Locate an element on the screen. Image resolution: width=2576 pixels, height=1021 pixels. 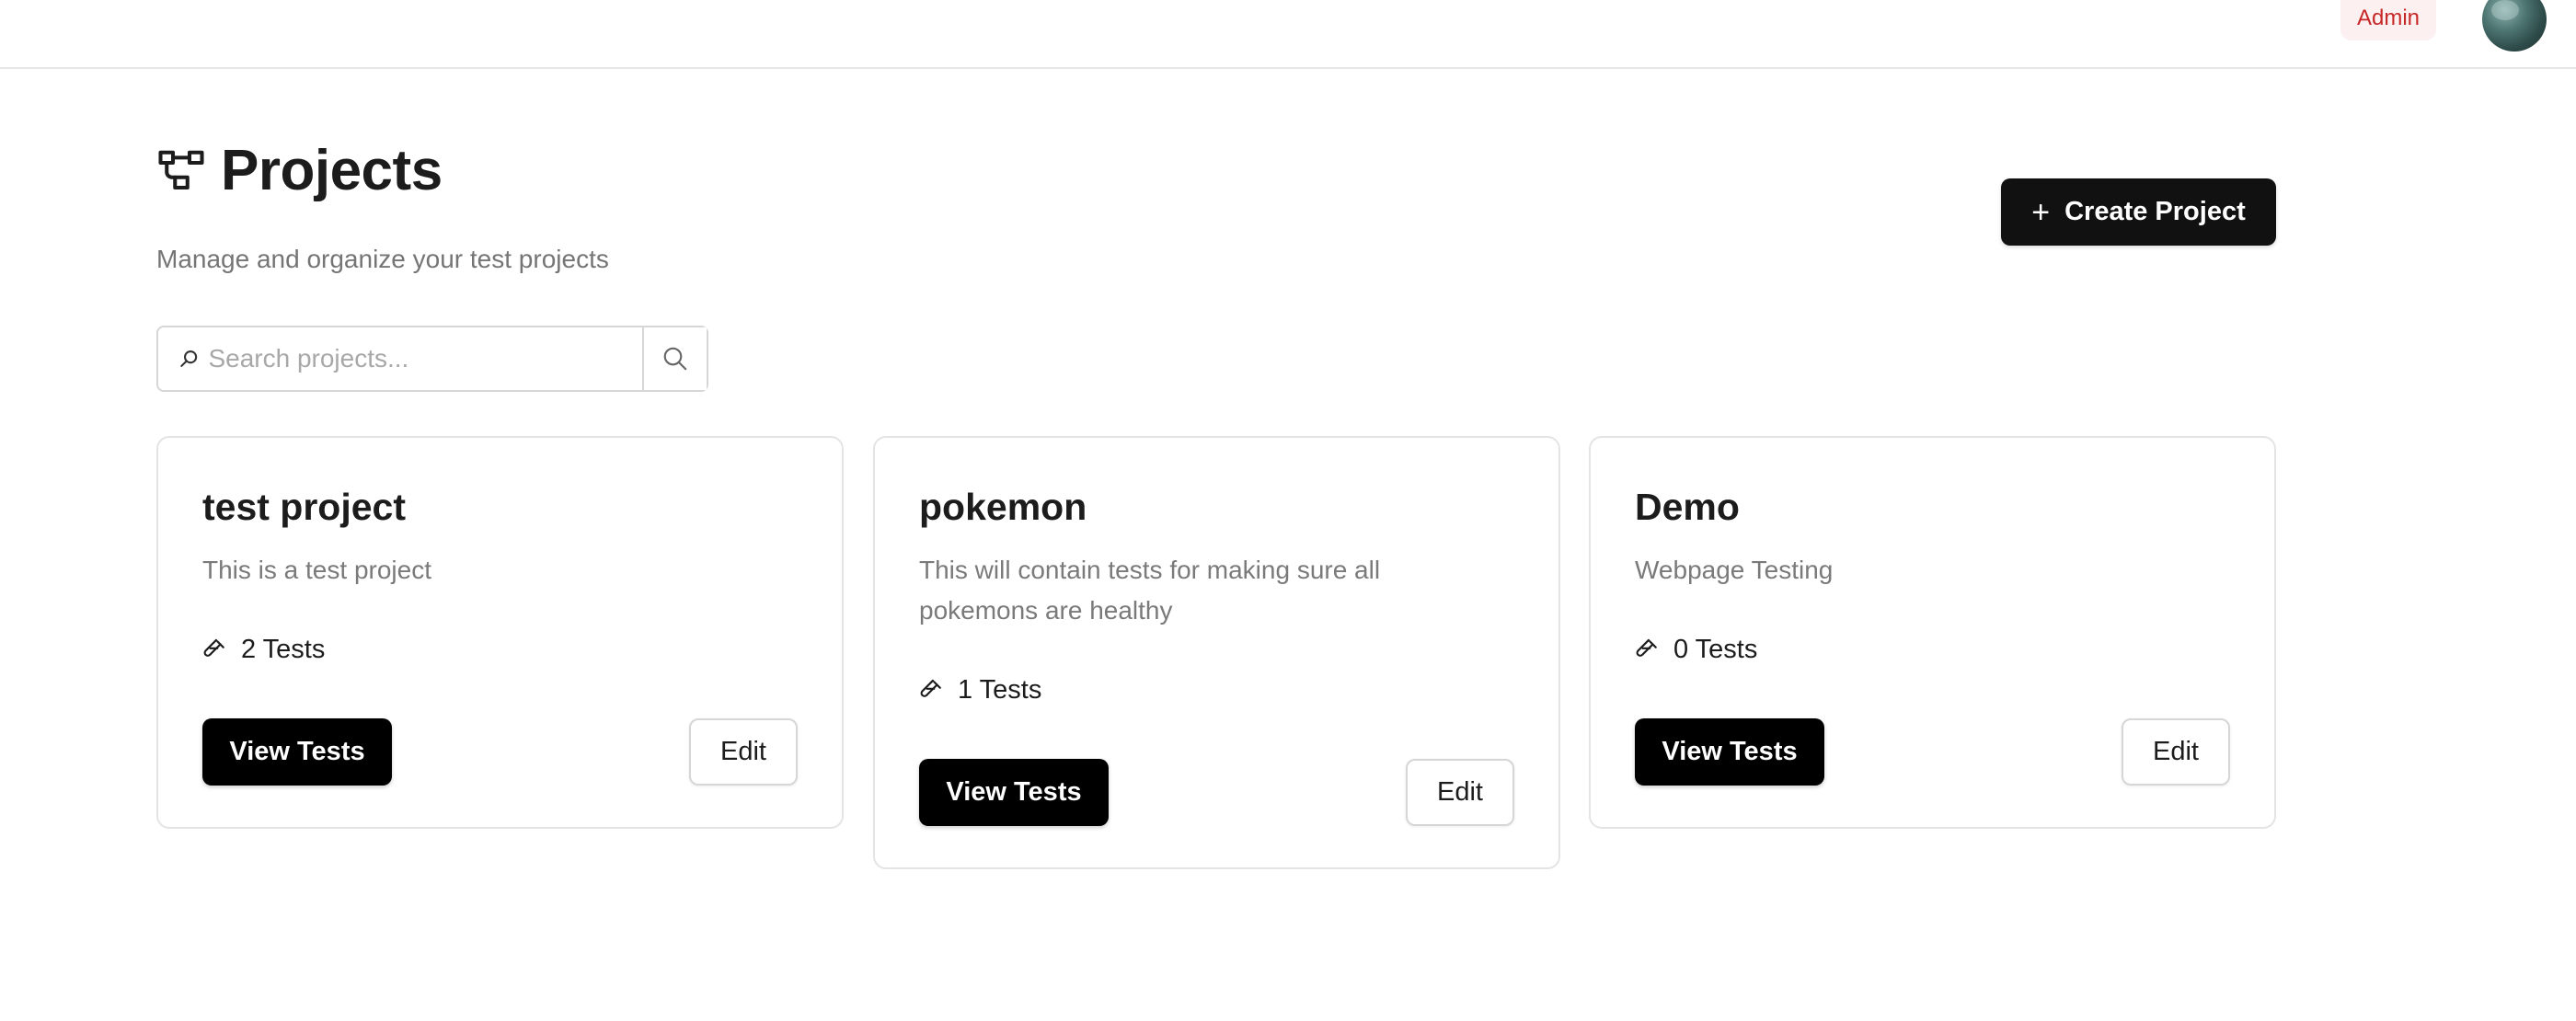
project-name: pokemon is located at coordinates (1003, 507).